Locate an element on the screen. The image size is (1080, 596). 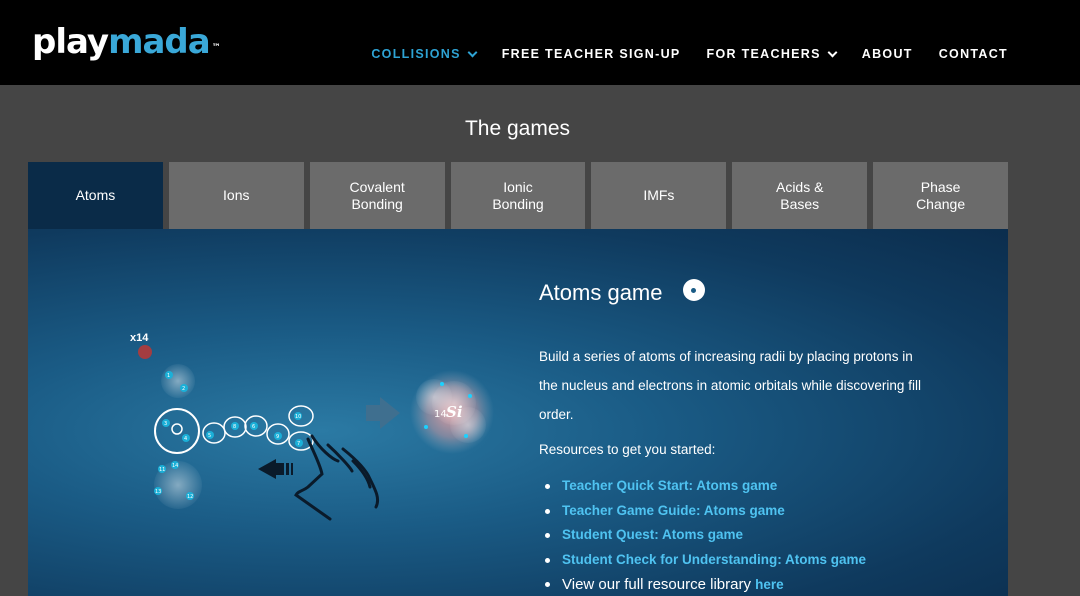
orbital-number: 2 is located at coordinates (183, 389).